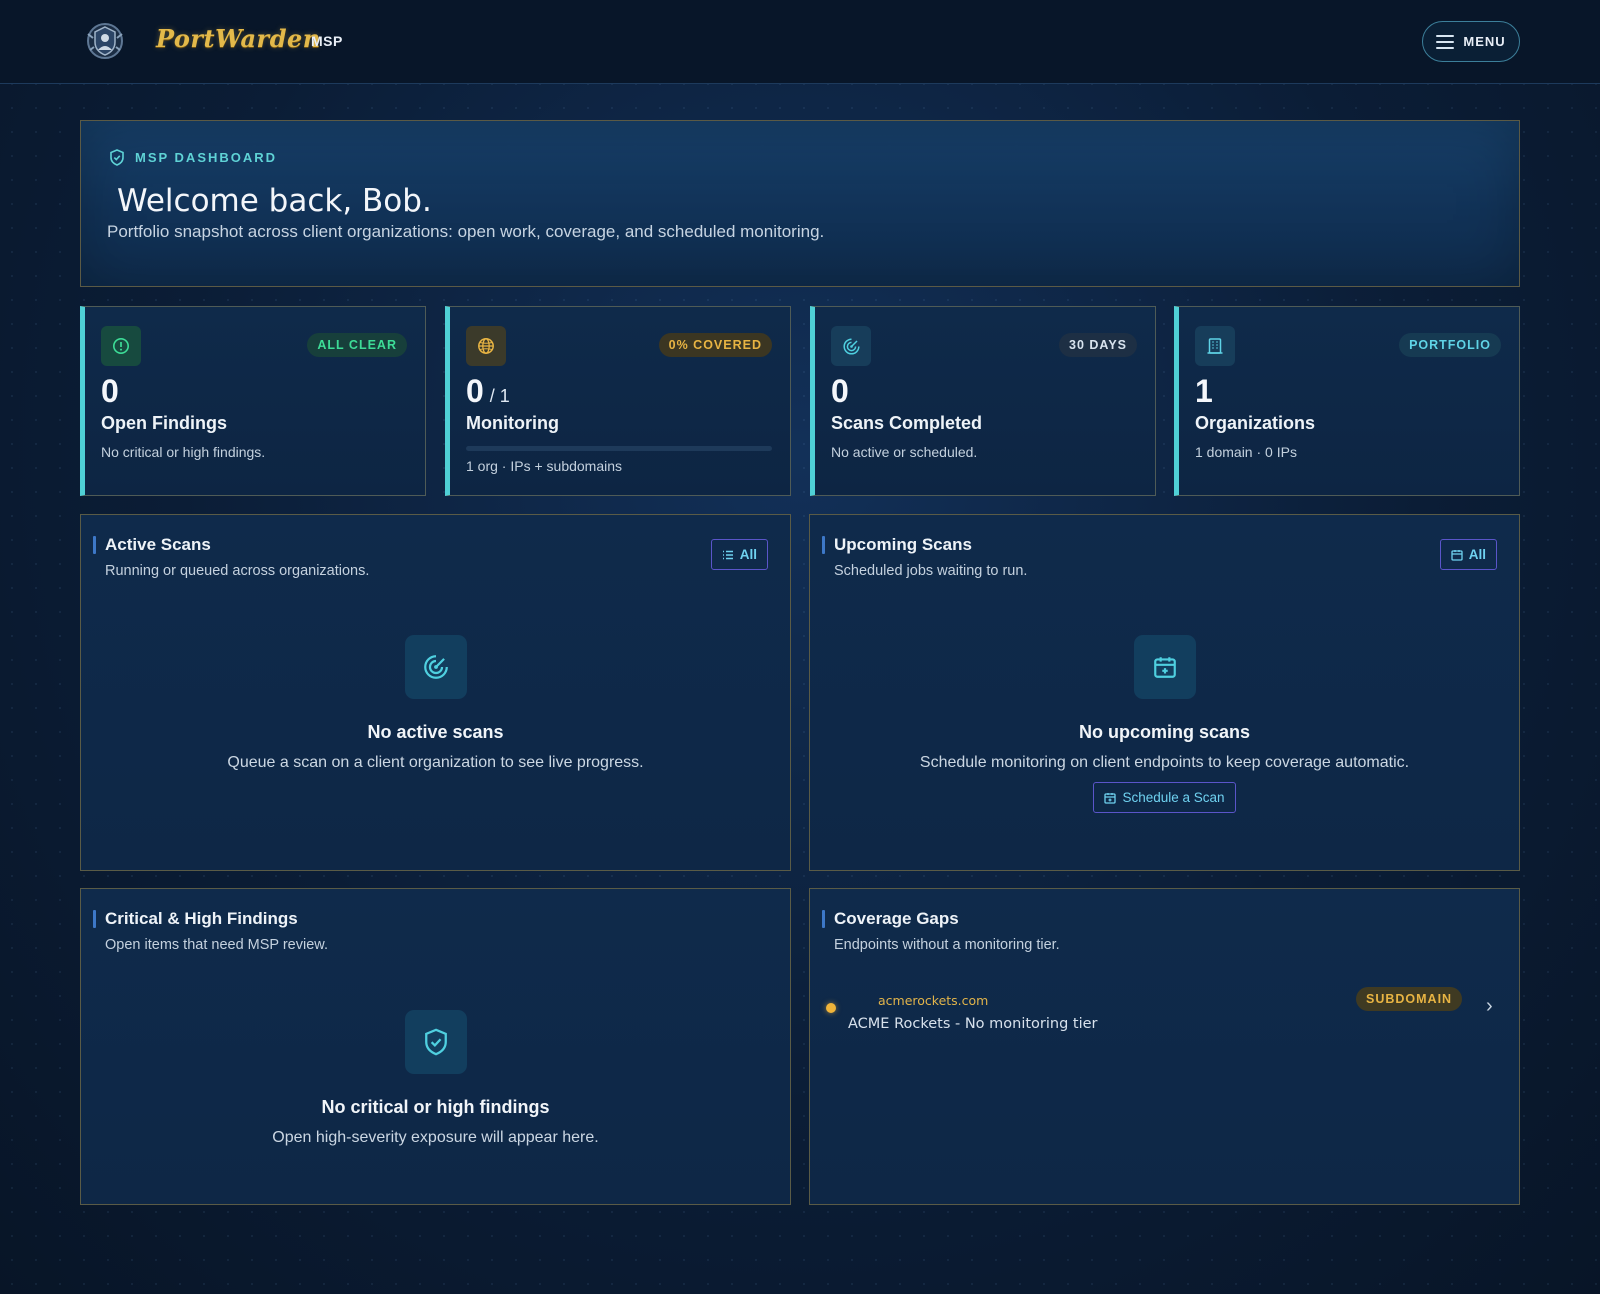  What do you see at coordinates (206, 157) in the screenshot?
I see `hero-eyebrow-label: MSP DASHBOARD` at bounding box center [206, 157].